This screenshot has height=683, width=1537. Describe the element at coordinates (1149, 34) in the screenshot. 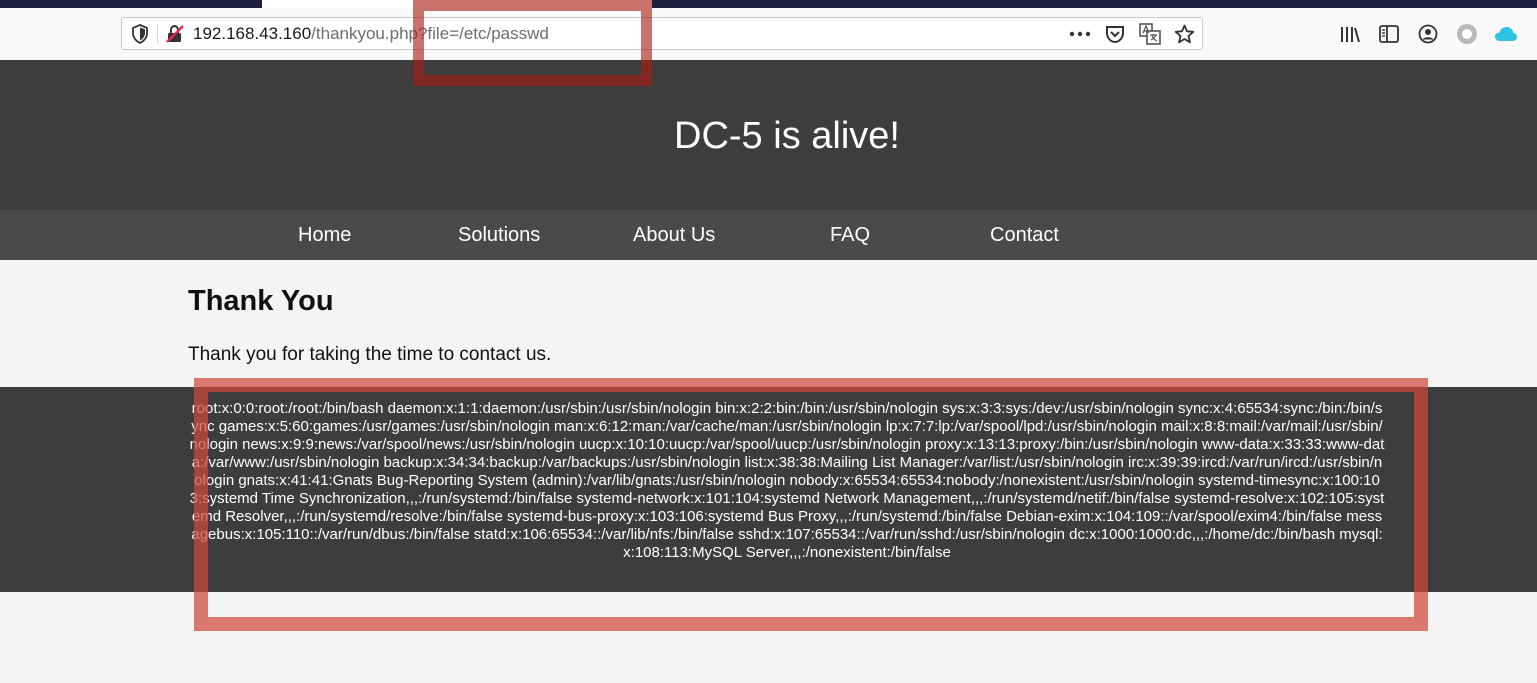

I see `translate-icon` at that location.